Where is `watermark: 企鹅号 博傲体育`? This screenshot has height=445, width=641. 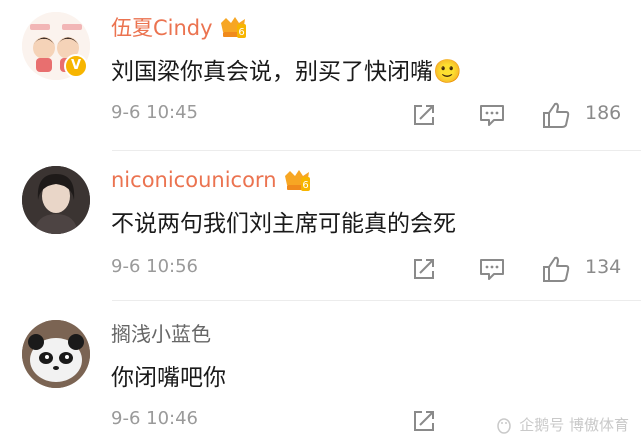 watermark: 企鹅号 博傲体育 is located at coordinates (562, 424).